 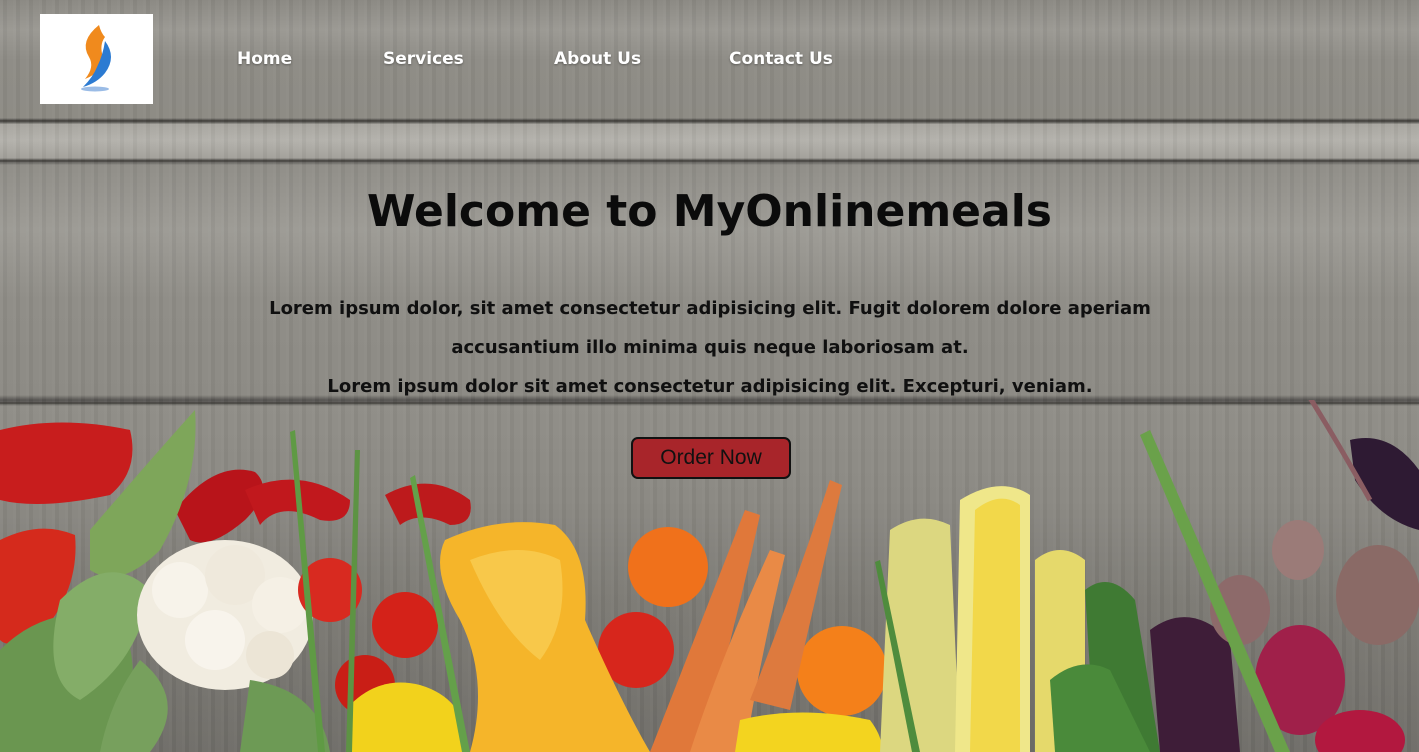 What do you see at coordinates (264, 59) in the screenshot?
I see `nav-home-link: Home` at bounding box center [264, 59].